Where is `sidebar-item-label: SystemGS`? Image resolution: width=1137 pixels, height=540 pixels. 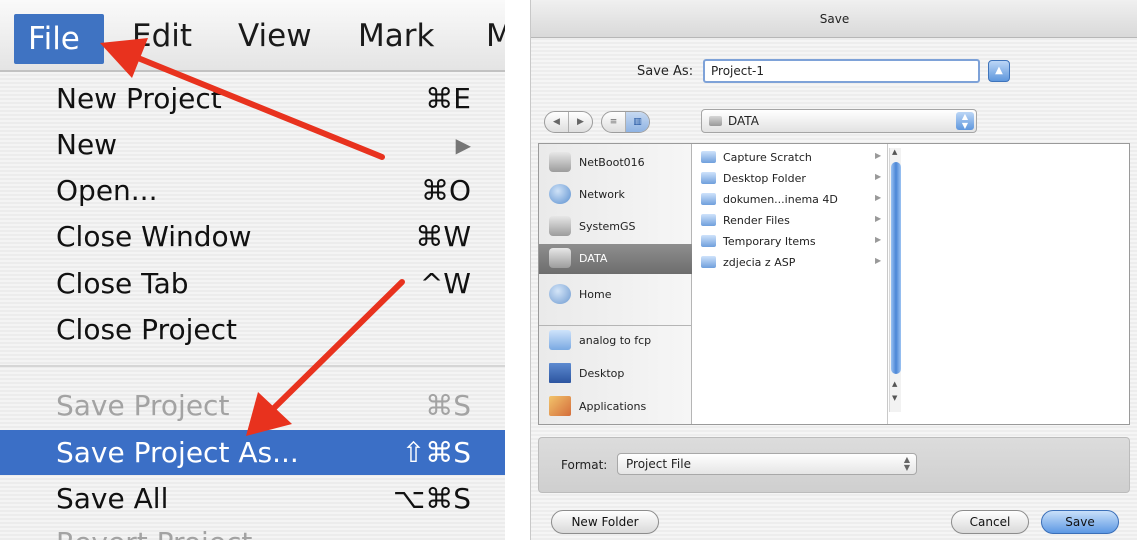 sidebar-item-label: SystemGS is located at coordinates (607, 226).